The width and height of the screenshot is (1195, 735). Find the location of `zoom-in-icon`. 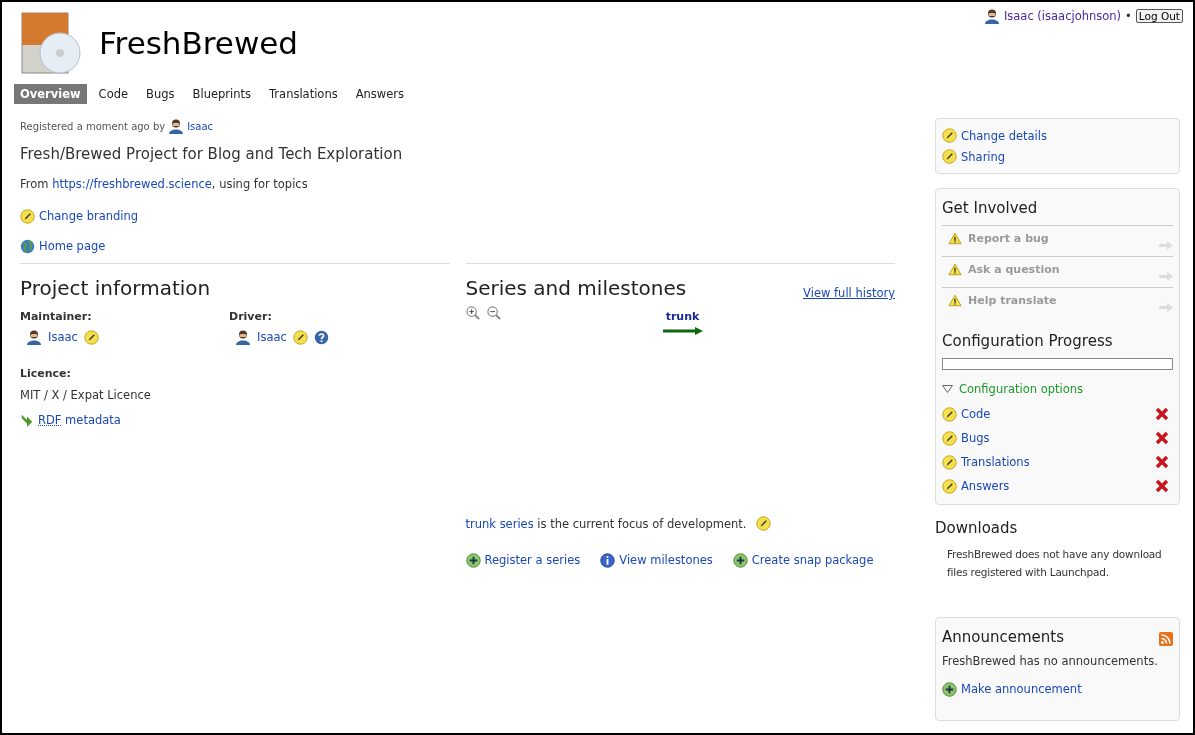

zoom-in-icon is located at coordinates (473, 313).